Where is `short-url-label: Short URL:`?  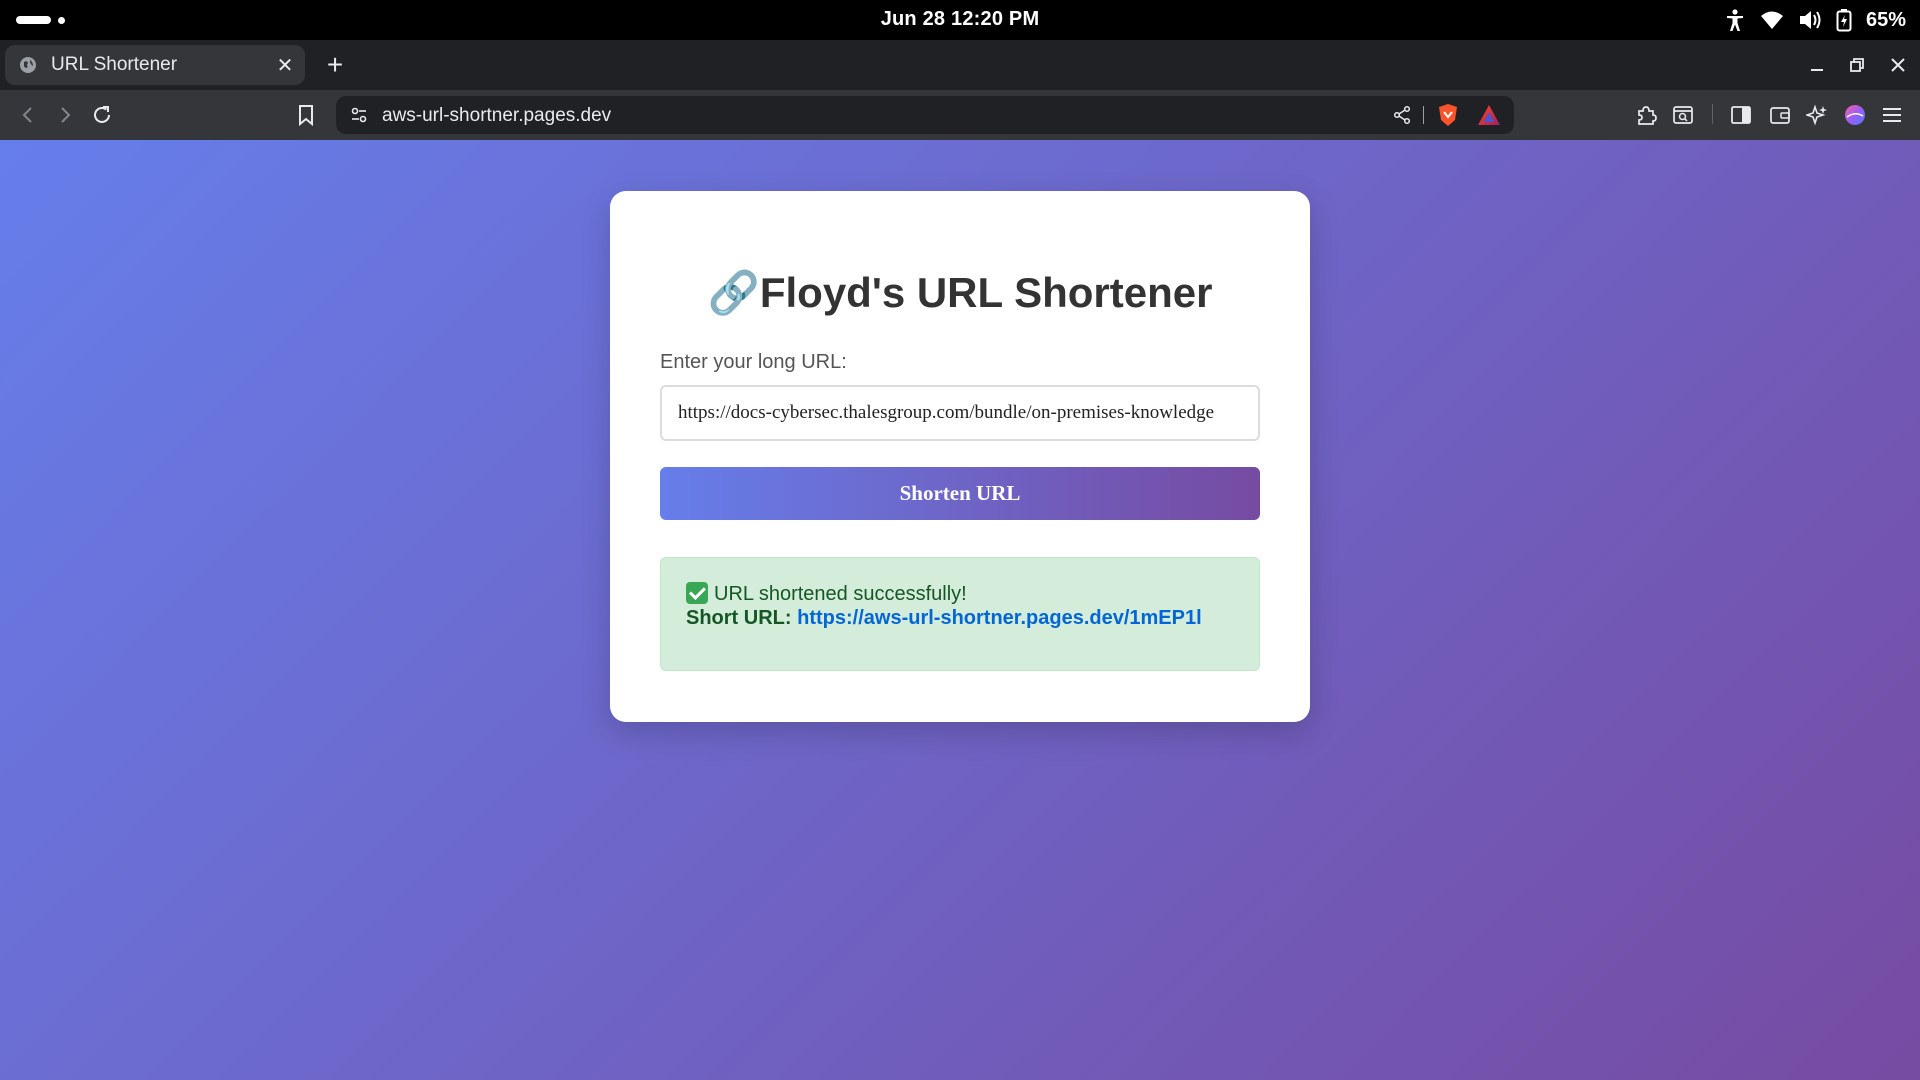
short-url-label: Short URL: is located at coordinates (739, 618).